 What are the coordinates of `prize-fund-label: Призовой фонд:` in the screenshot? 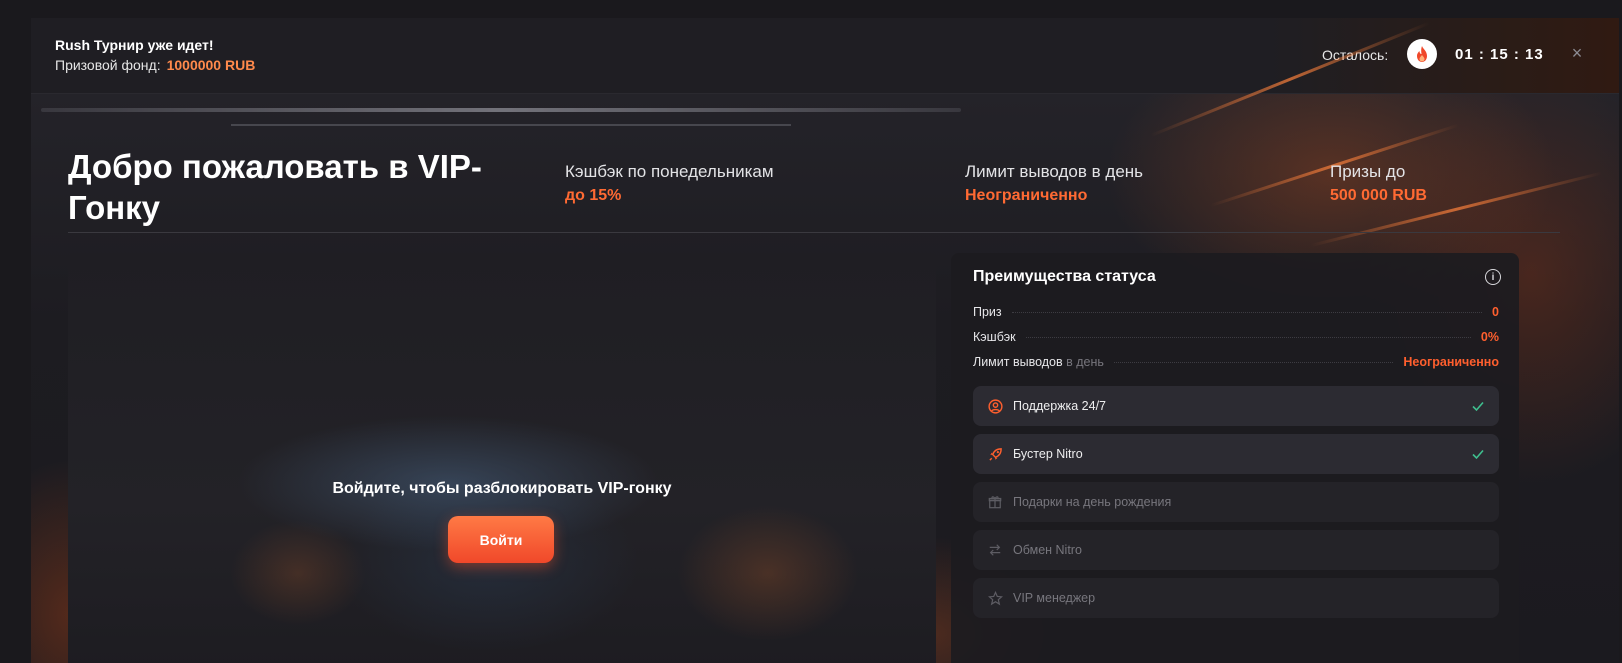 It's located at (108, 65).